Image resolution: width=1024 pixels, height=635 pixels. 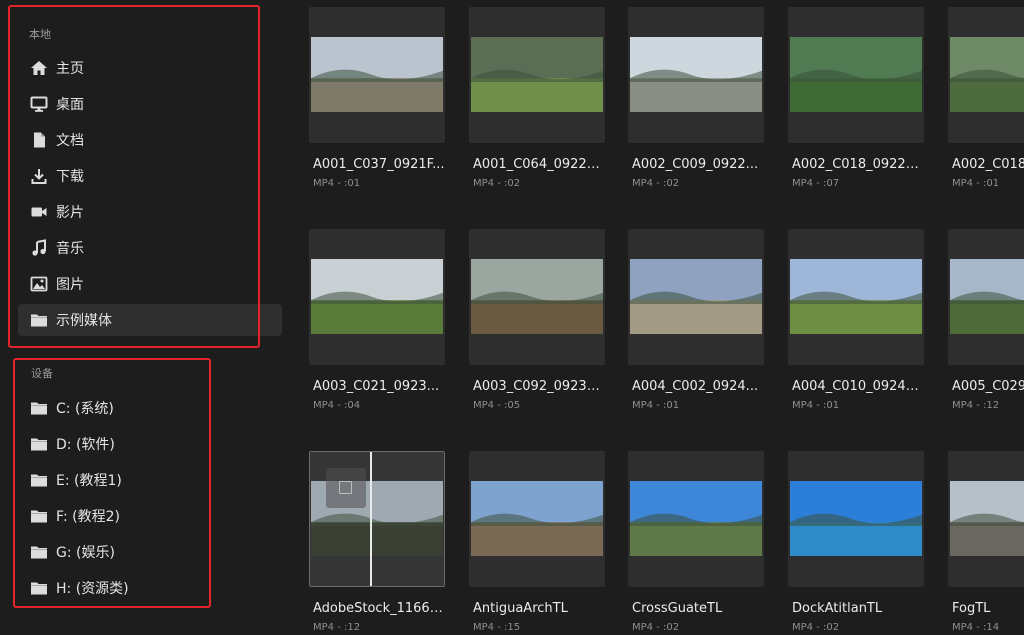 What do you see at coordinates (70, 105) in the screenshot?
I see `nav-item-label: 桌面` at bounding box center [70, 105].